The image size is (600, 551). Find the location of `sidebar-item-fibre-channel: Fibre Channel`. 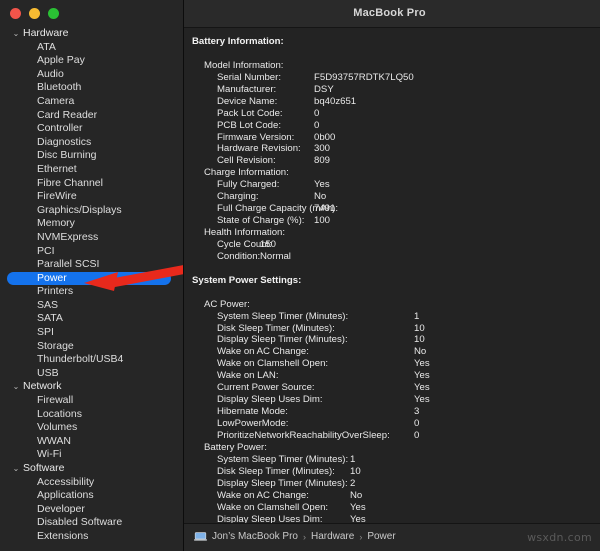

sidebar-item-fibre-channel: Fibre Channel is located at coordinates (91, 184).